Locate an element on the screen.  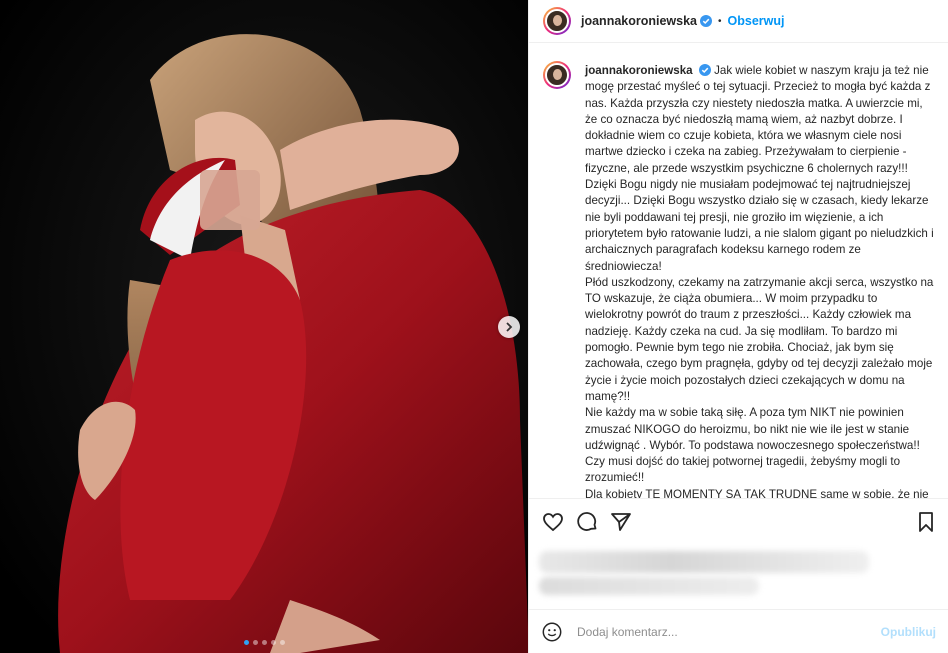
carousel-next-button is located at coordinates (509, 327).